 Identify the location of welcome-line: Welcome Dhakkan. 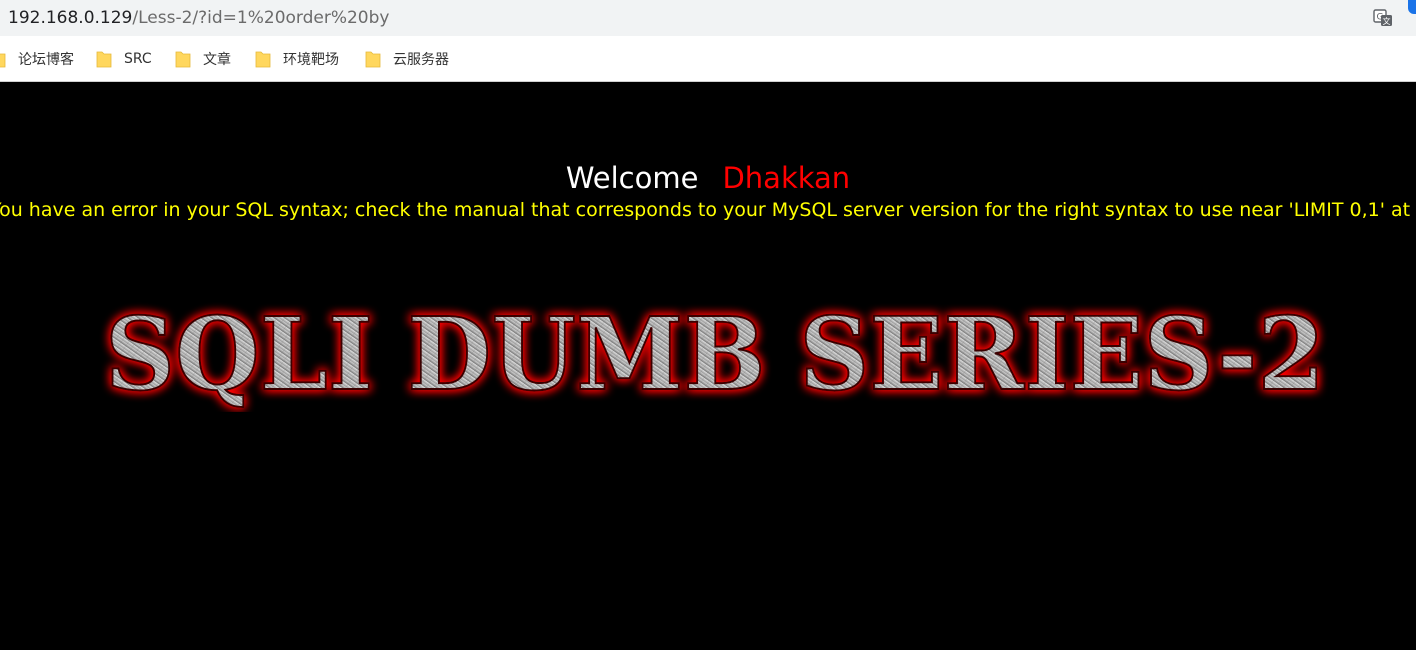
(708, 178).